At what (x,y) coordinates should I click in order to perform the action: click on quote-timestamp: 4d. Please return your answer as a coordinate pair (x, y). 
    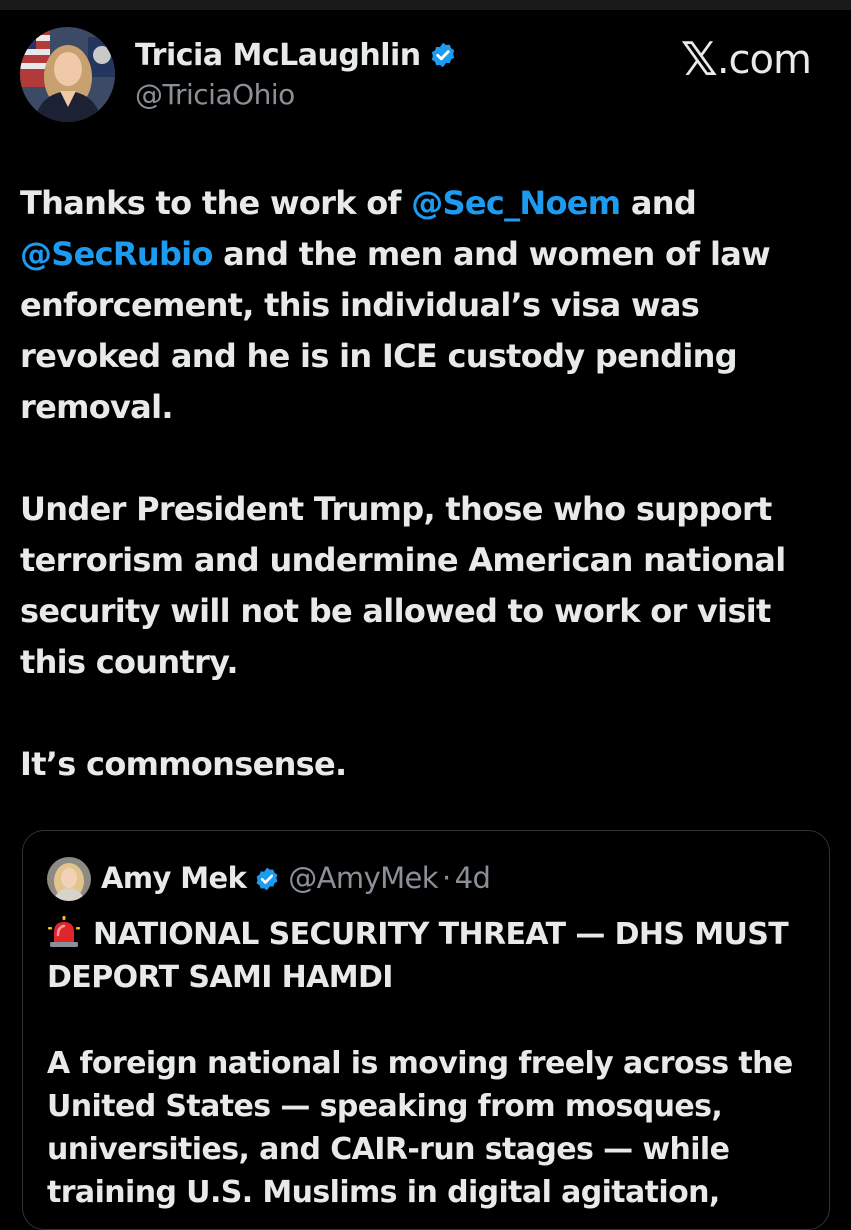
    Looking at the image, I should click on (473, 878).